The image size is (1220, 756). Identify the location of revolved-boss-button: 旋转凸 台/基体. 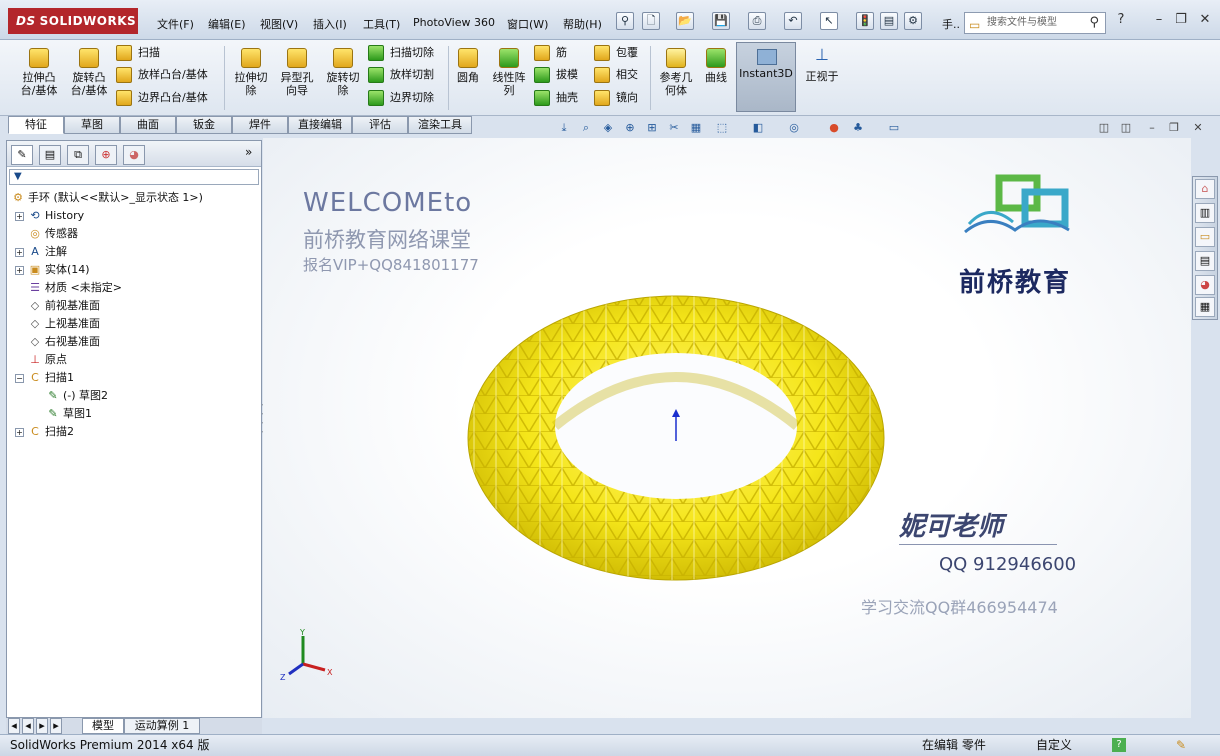
(89, 72).